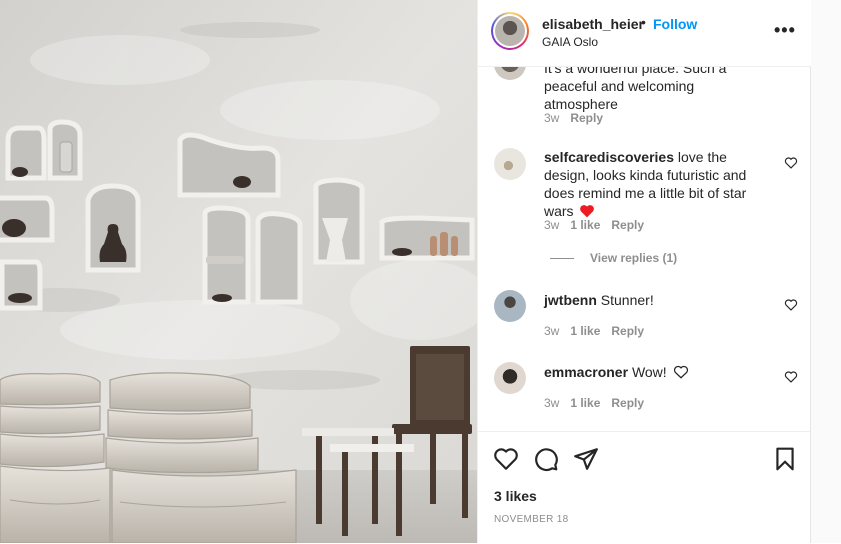 The height and width of the screenshot is (544, 841). Describe the element at coordinates (785, 459) in the screenshot. I see `bookmark-icon` at that location.